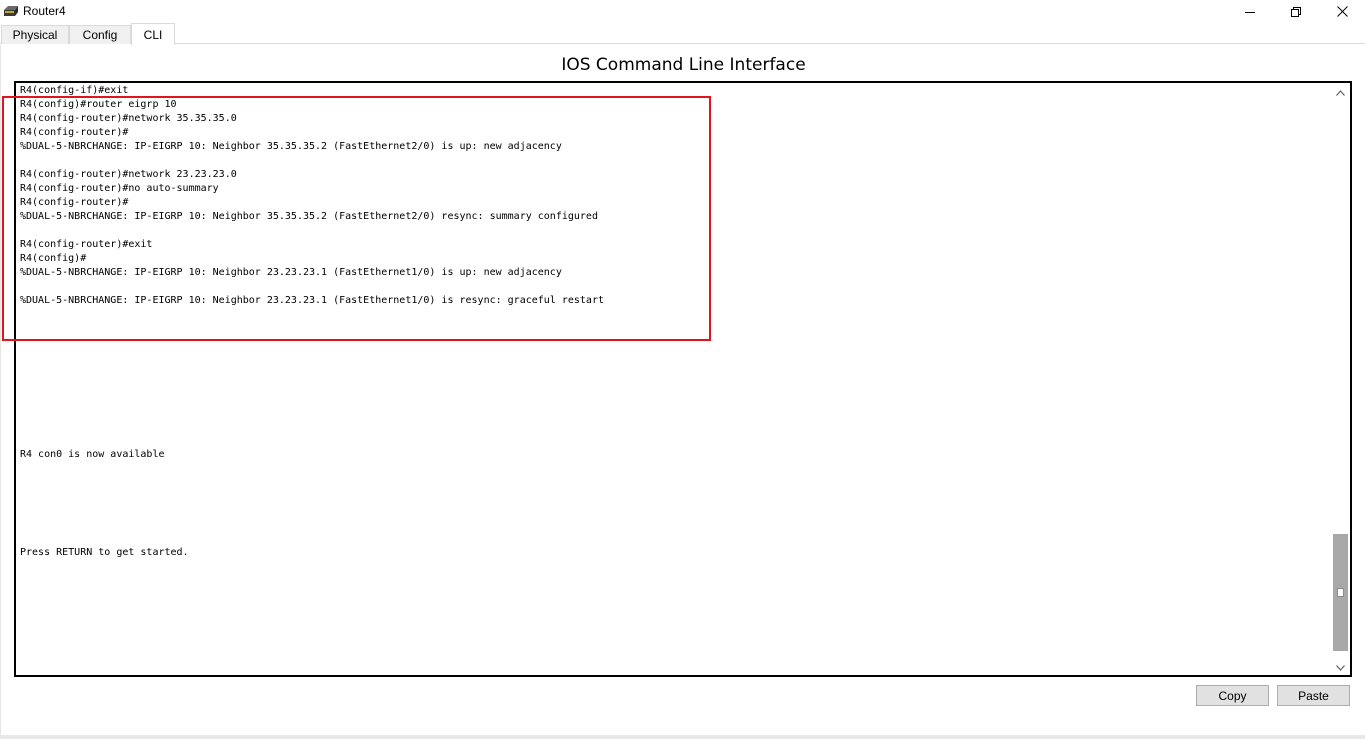 Image resolution: width=1365 pixels, height=739 pixels. I want to click on scroll-up-button, so click(1340, 91).